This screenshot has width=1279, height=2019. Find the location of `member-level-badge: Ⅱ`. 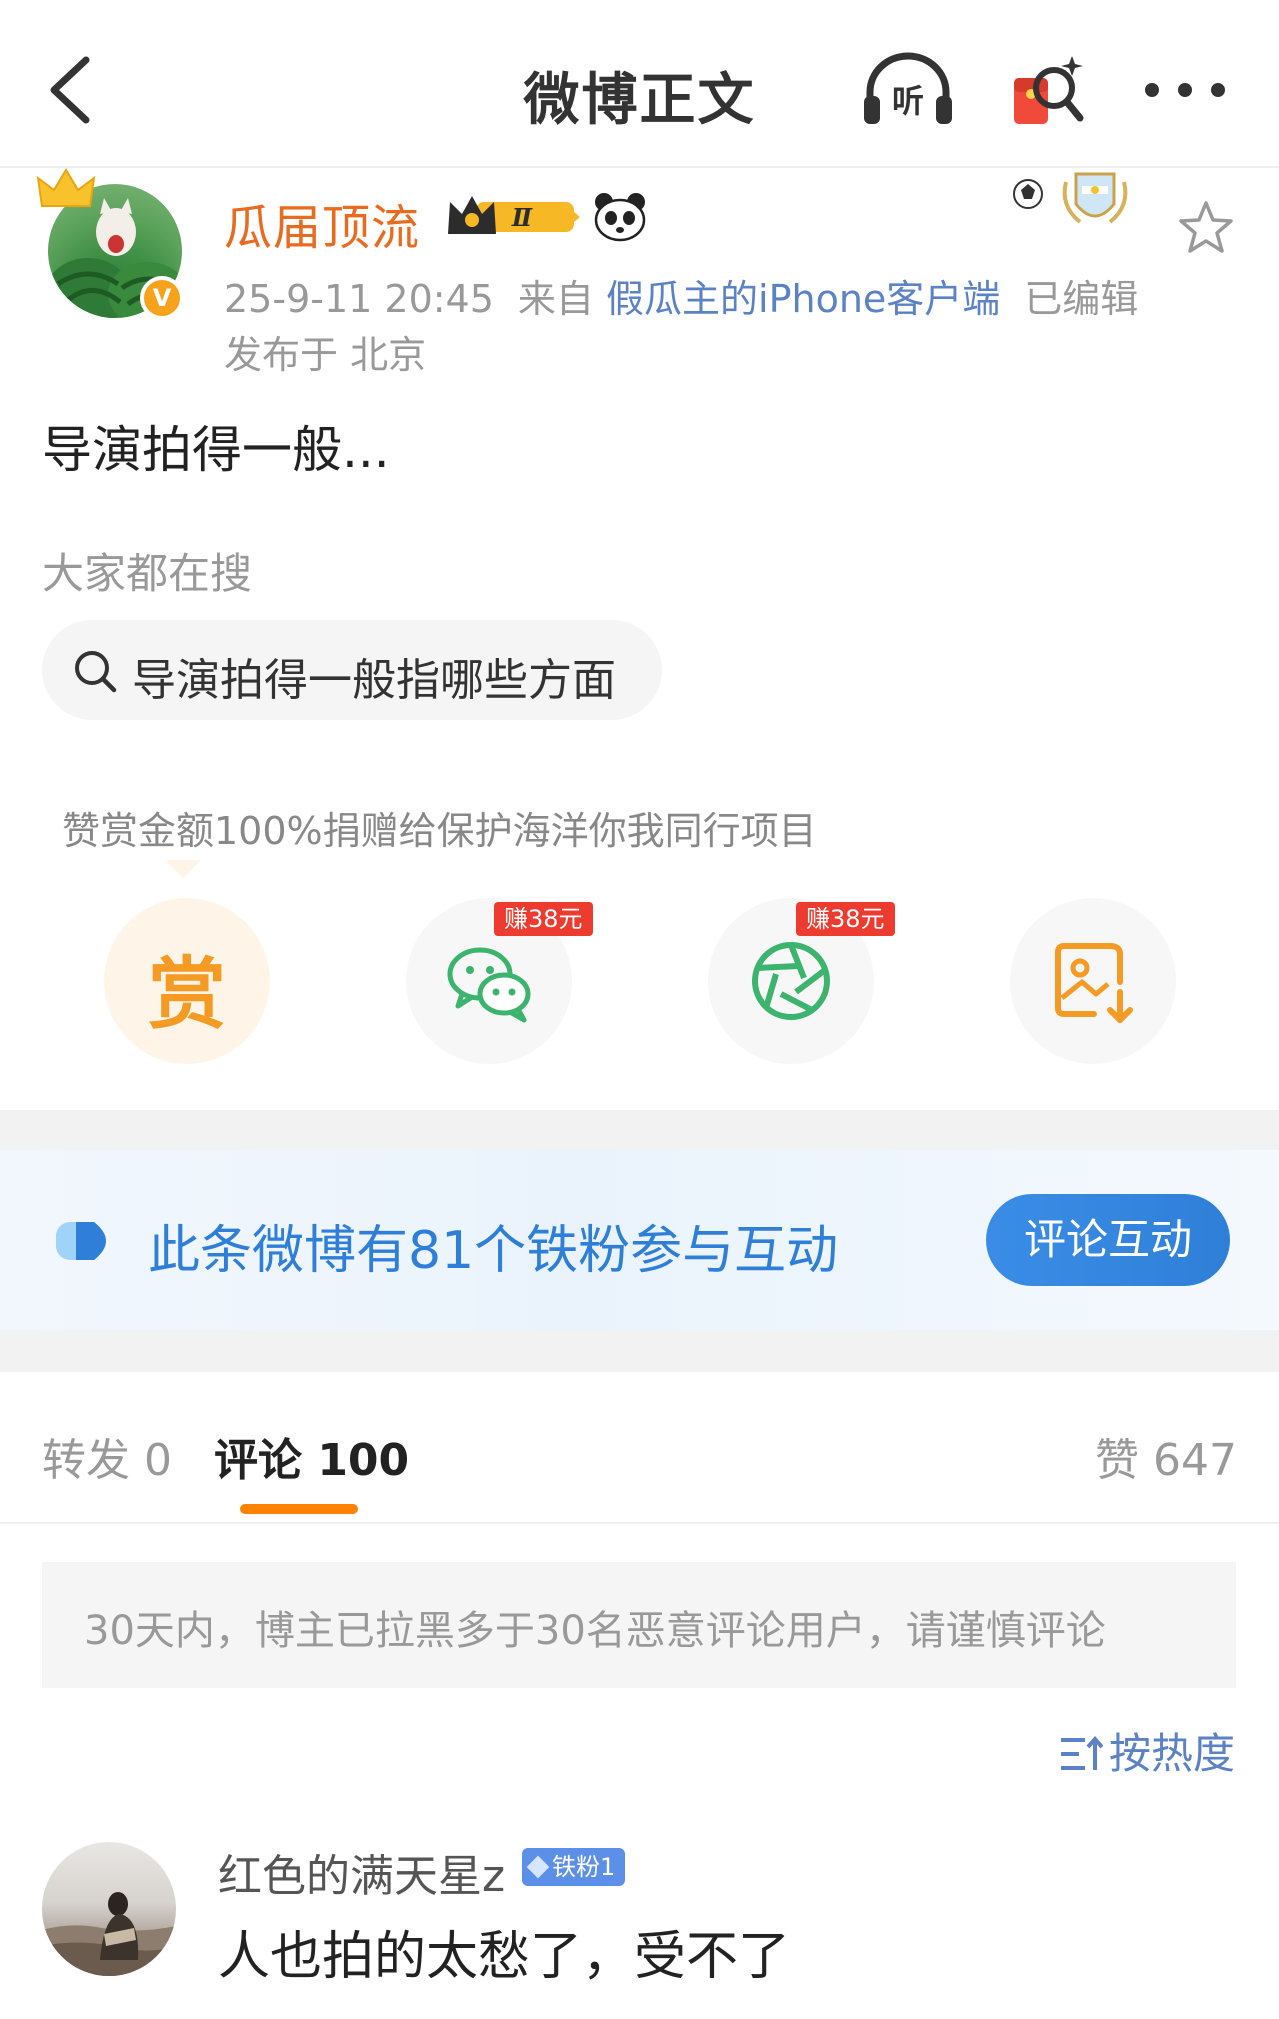

member-level-badge: Ⅱ is located at coordinates (514, 217).